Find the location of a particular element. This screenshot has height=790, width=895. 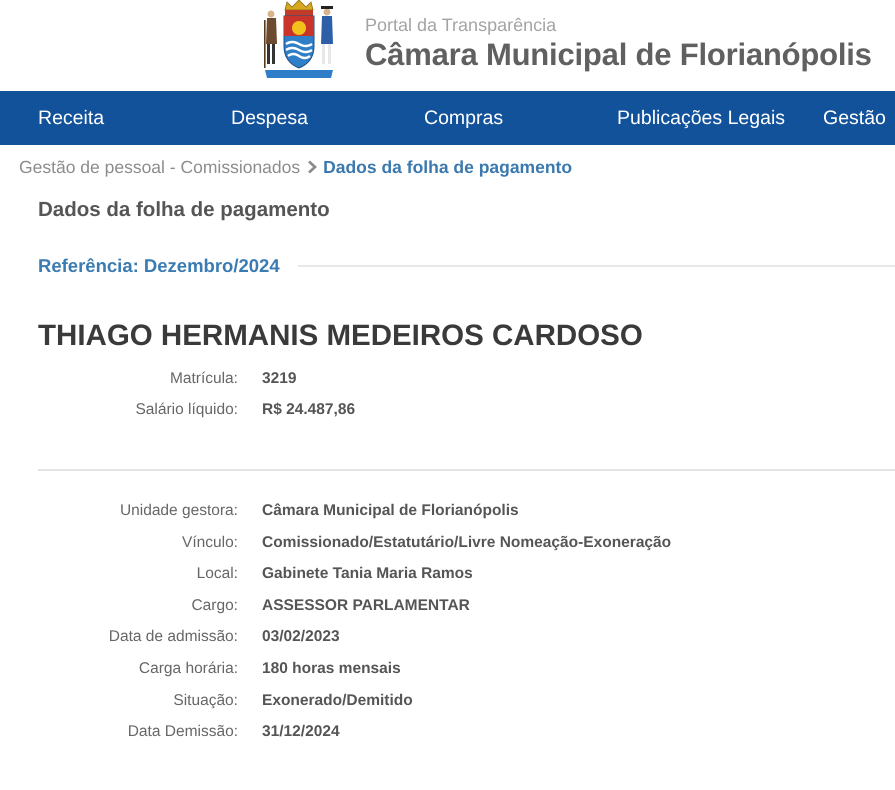

field-value: 31/12/2024 is located at coordinates (301, 732).